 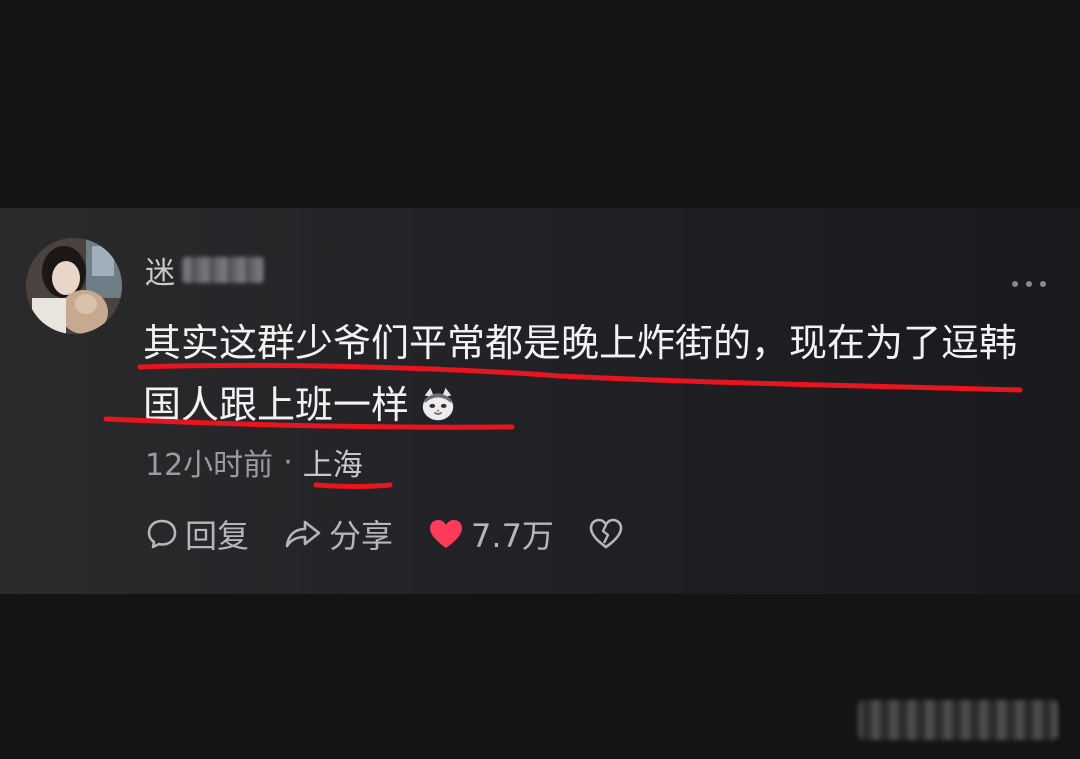 I want to click on heart-icon, so click(x=446, y=534).